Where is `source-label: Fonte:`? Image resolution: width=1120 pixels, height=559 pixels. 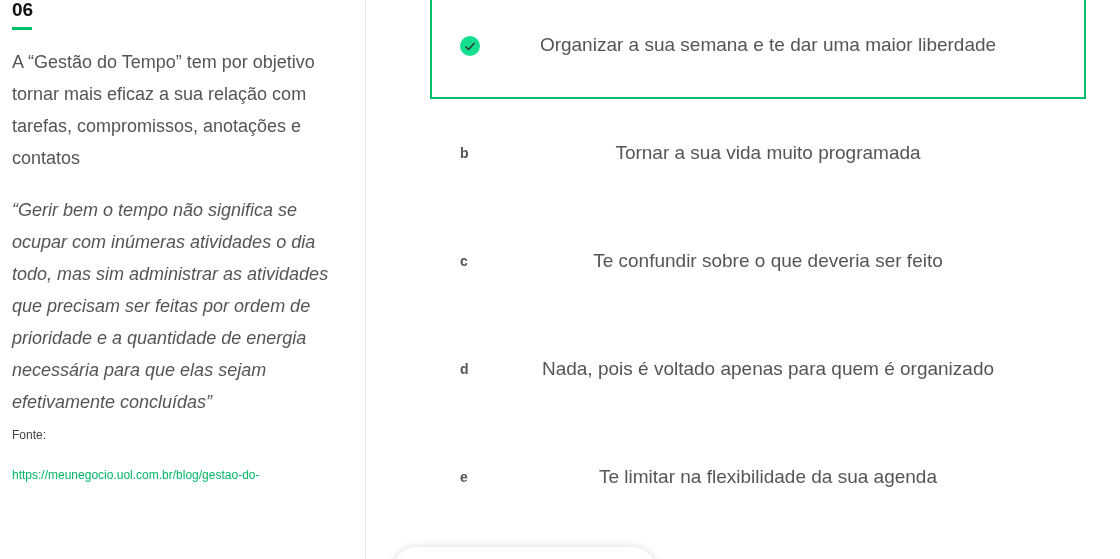
source-label: Fonte: is located at coordinates (30, 435).